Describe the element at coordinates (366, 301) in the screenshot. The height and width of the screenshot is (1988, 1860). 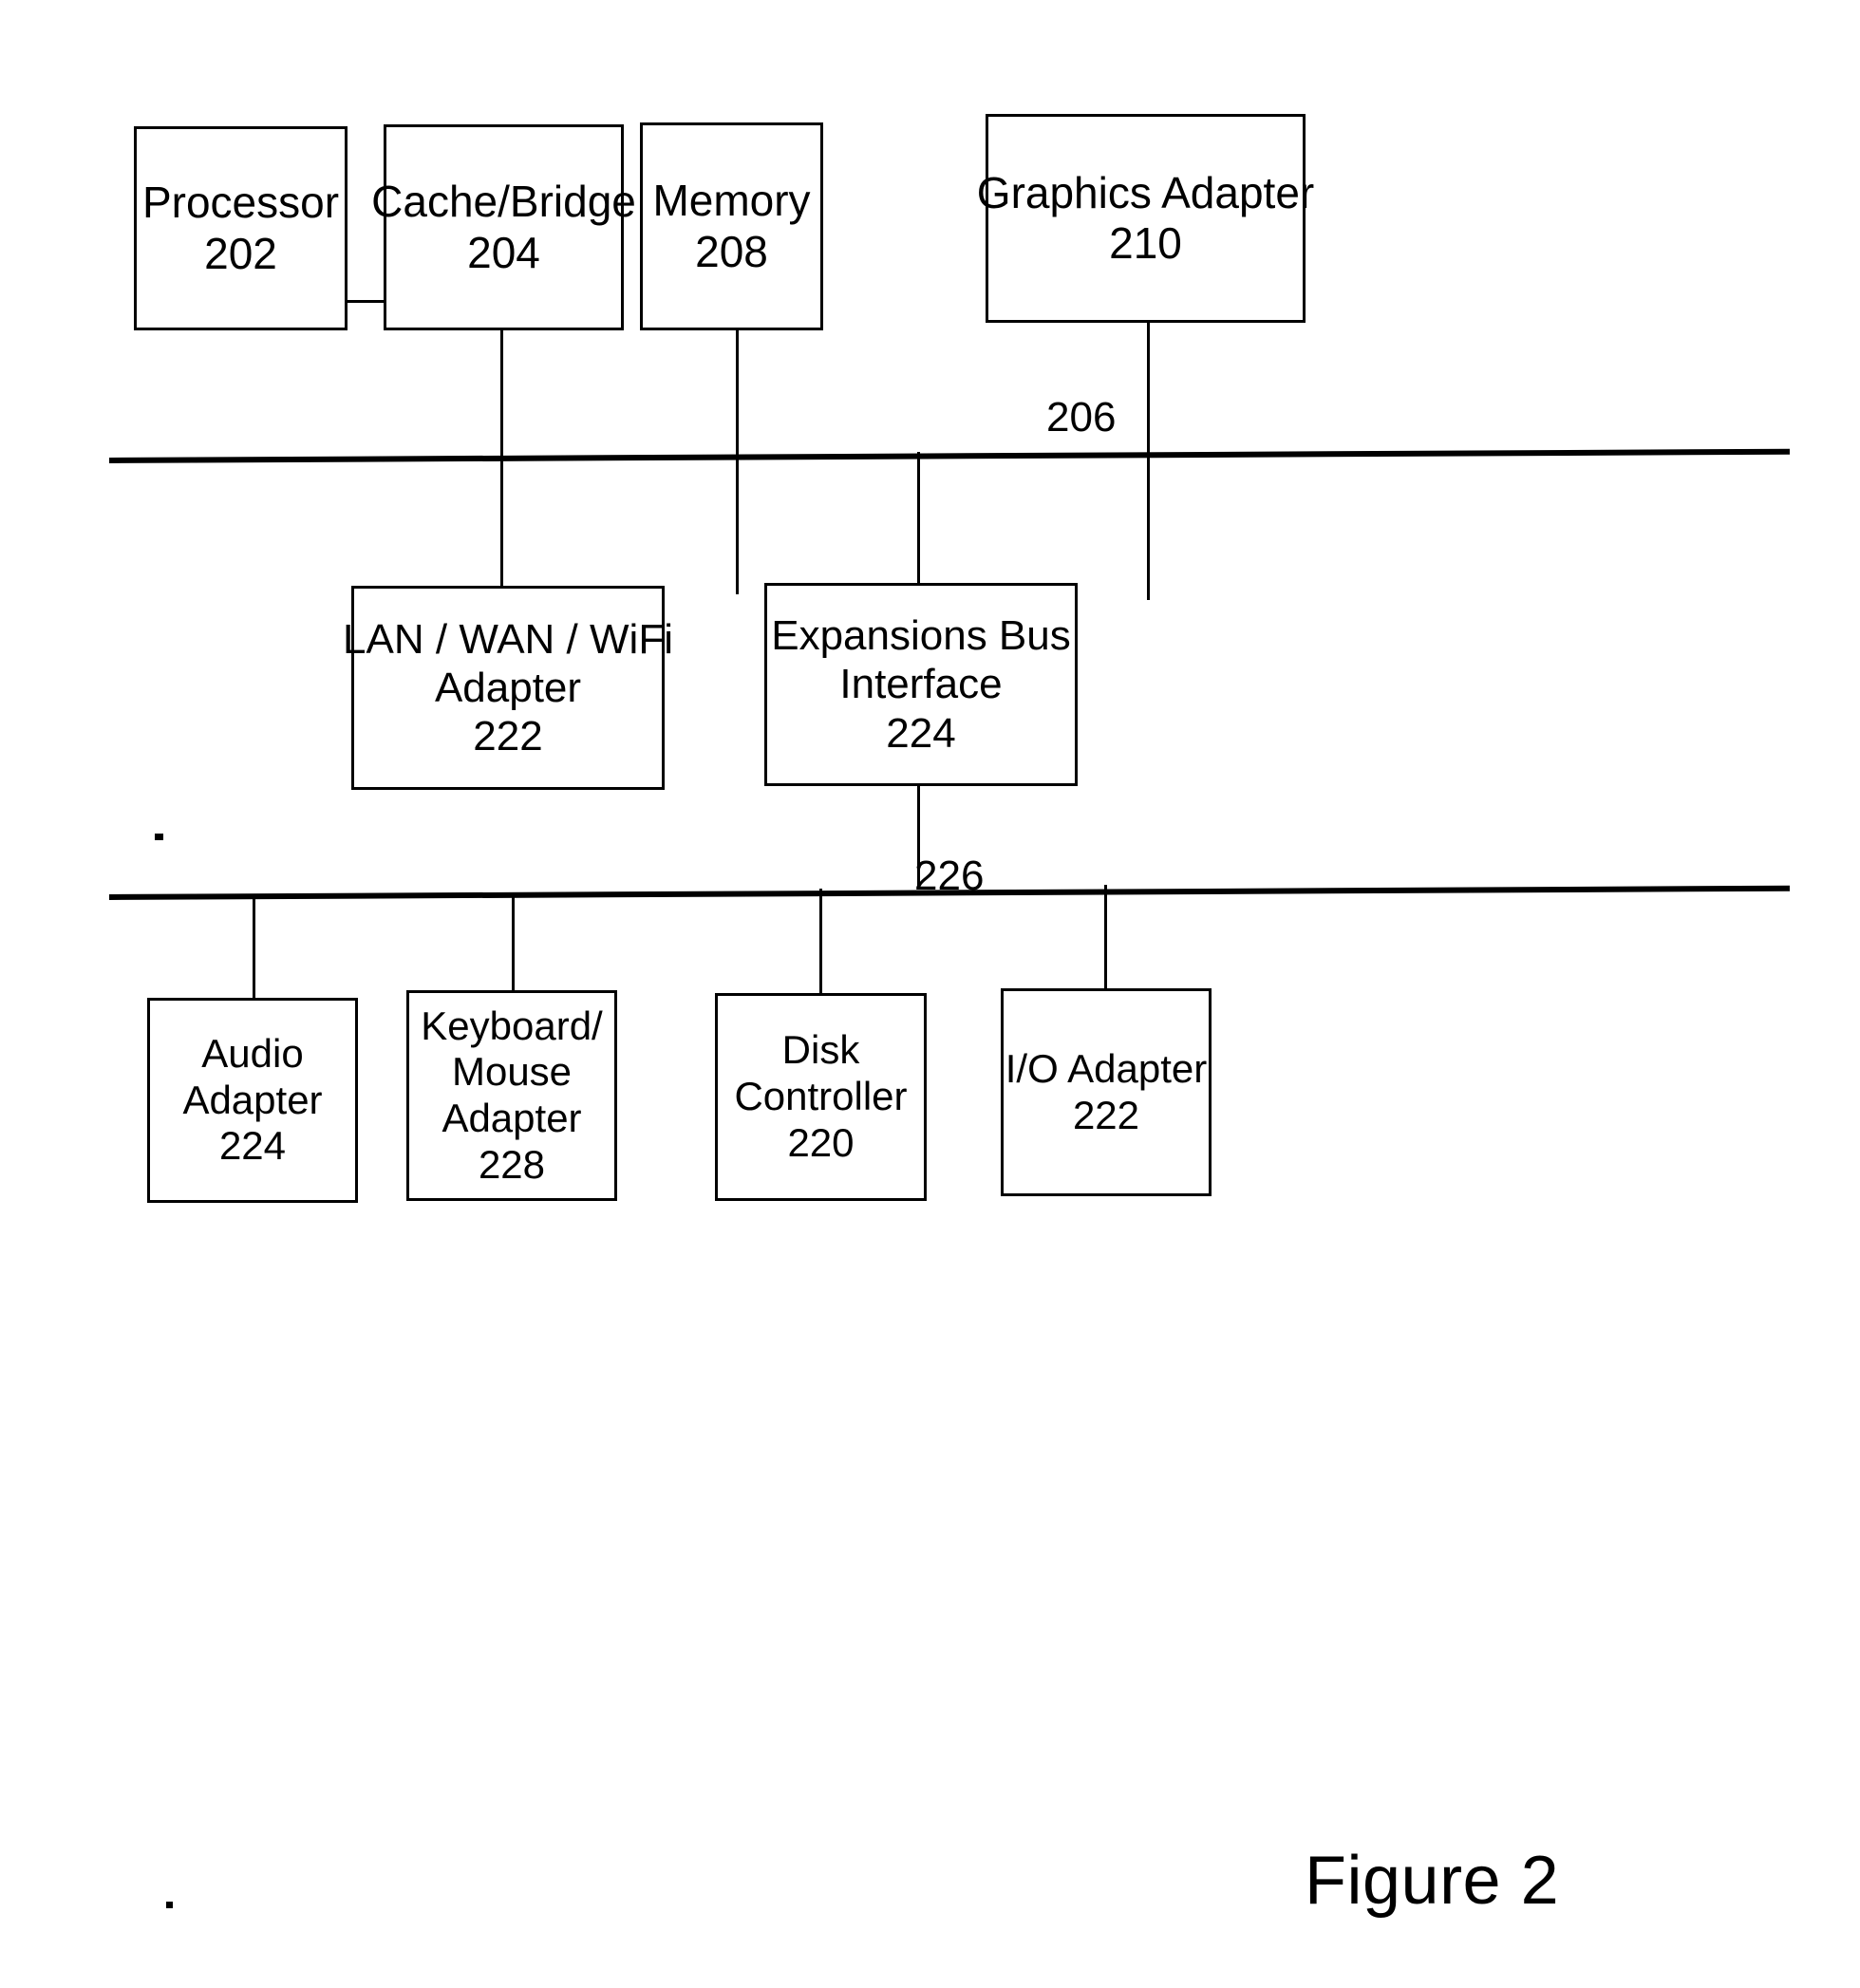
I see `connector-processor-to-cache` at that location.